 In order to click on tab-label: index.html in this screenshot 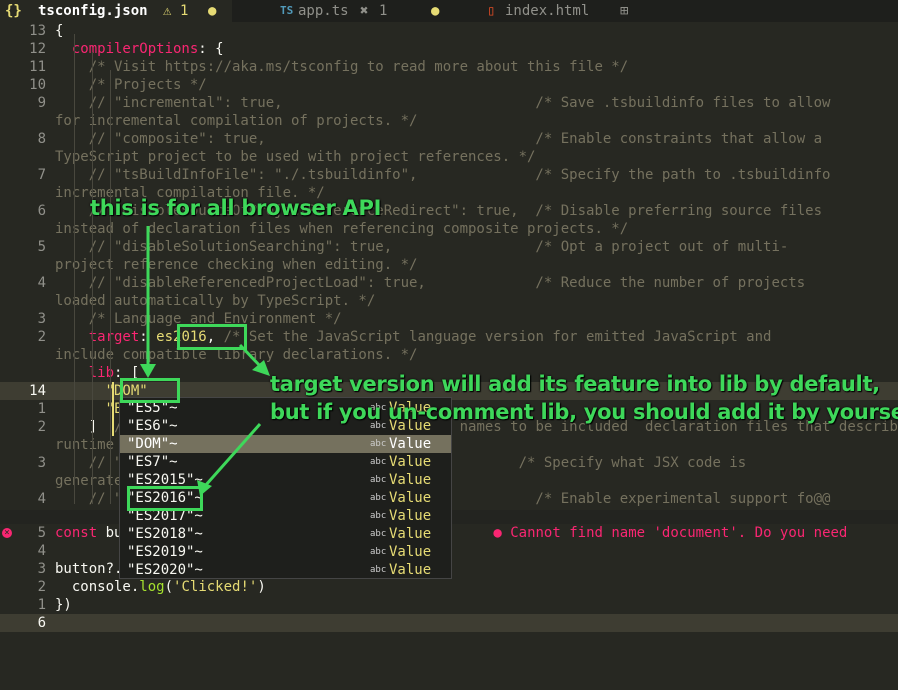, I will do `click(547, 11)`.